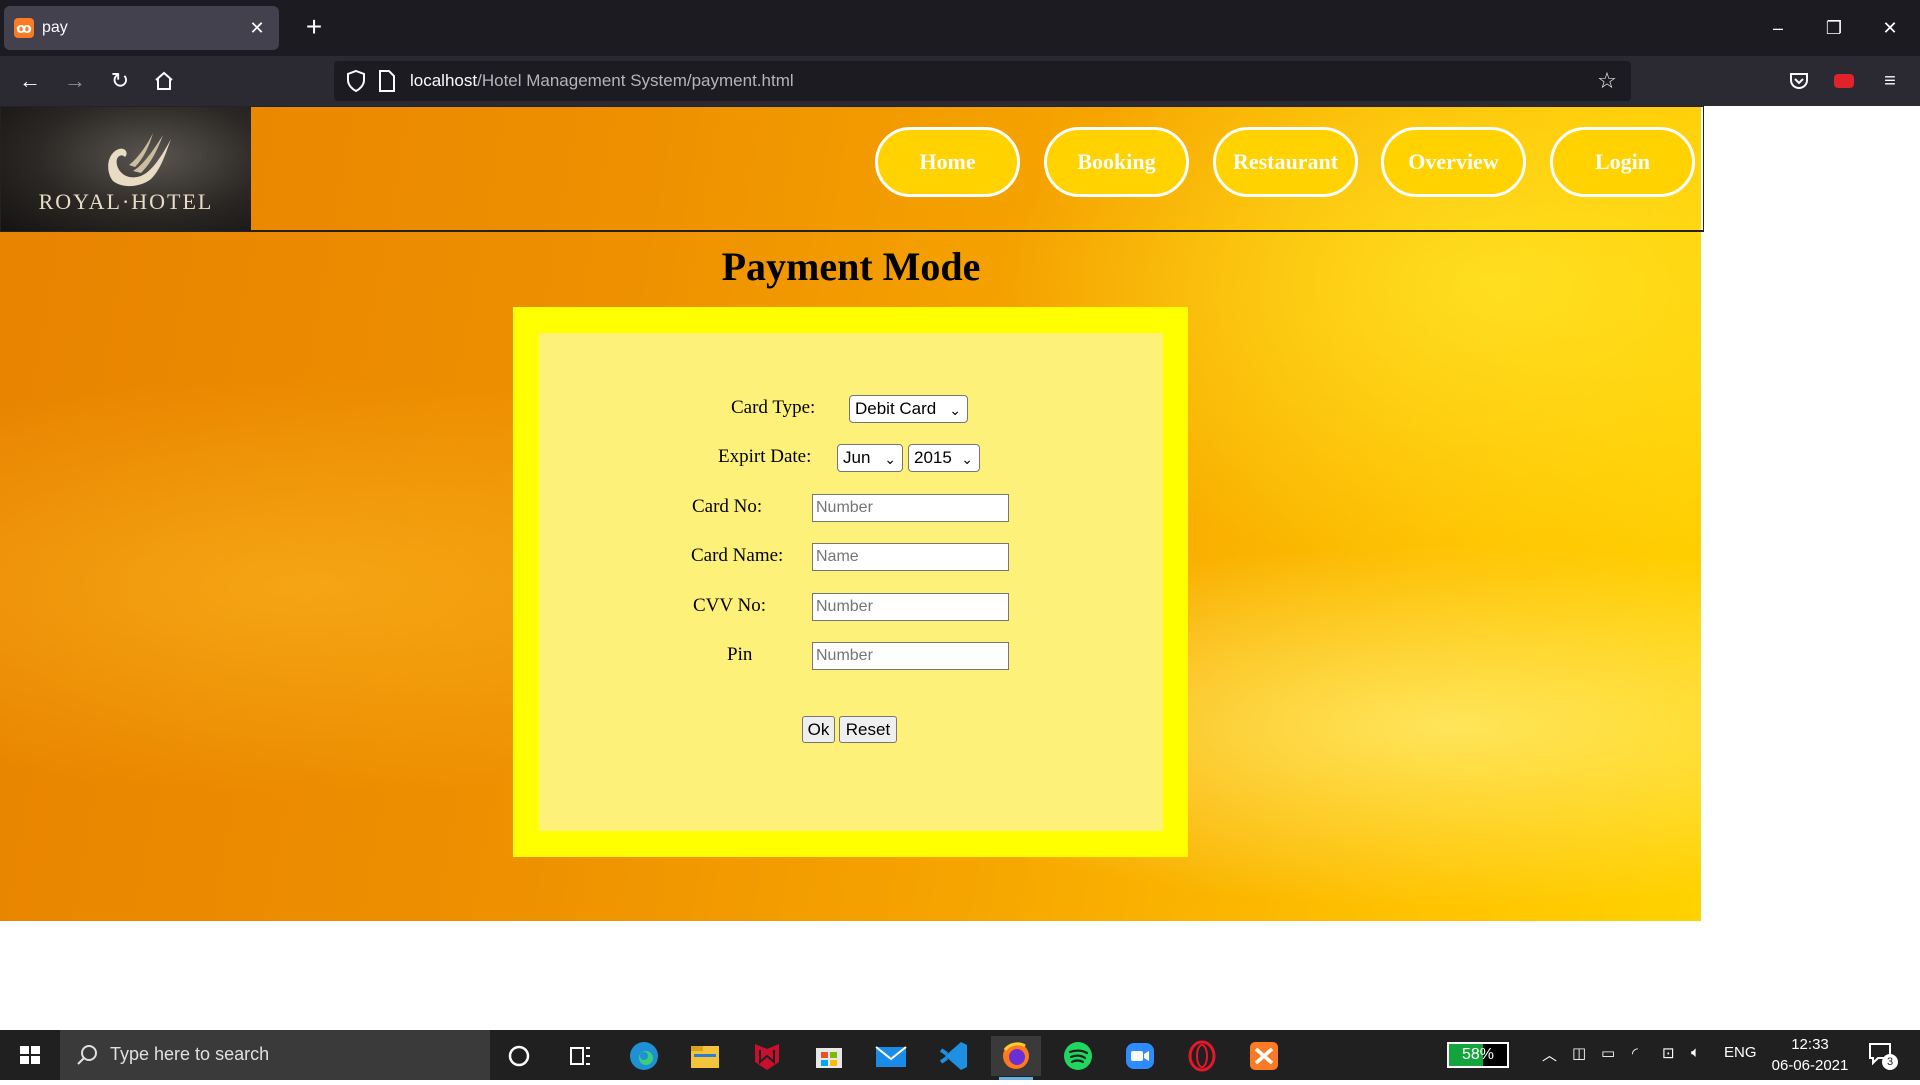  Describe the element at coordinates (126, 169) in the screenshot. I see `royal-hotel-logo: ROYAL·HOTEL` at that location.